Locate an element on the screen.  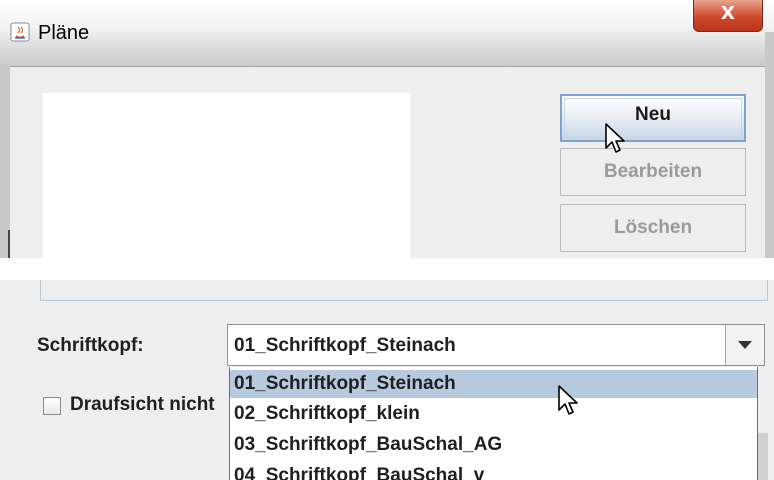
title-bar: Pläne is located at coordinates (387, 33).